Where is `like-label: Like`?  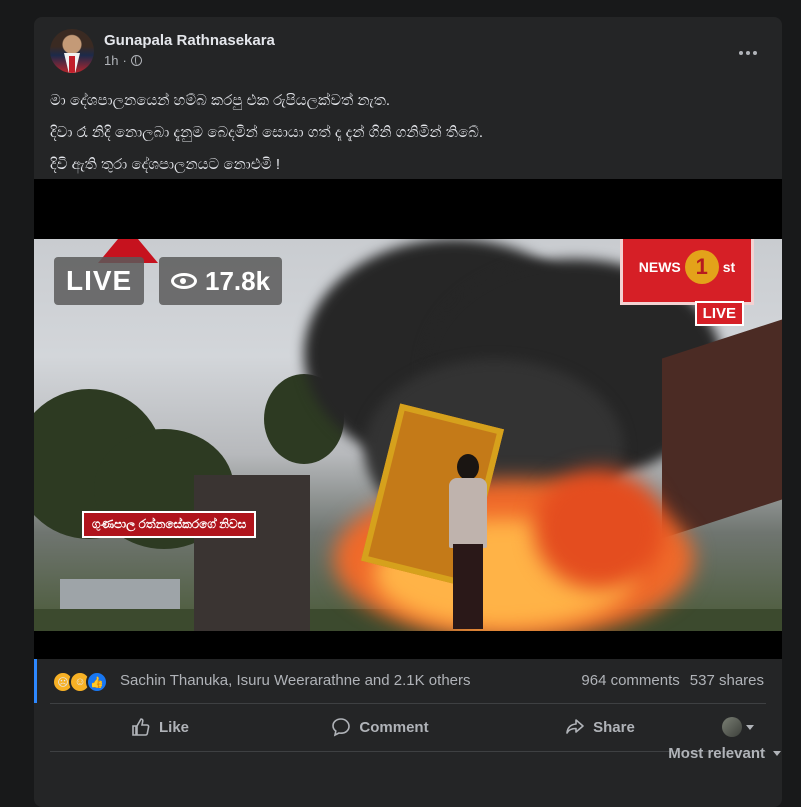 like-label: Like is located at coordinates (173, 727).